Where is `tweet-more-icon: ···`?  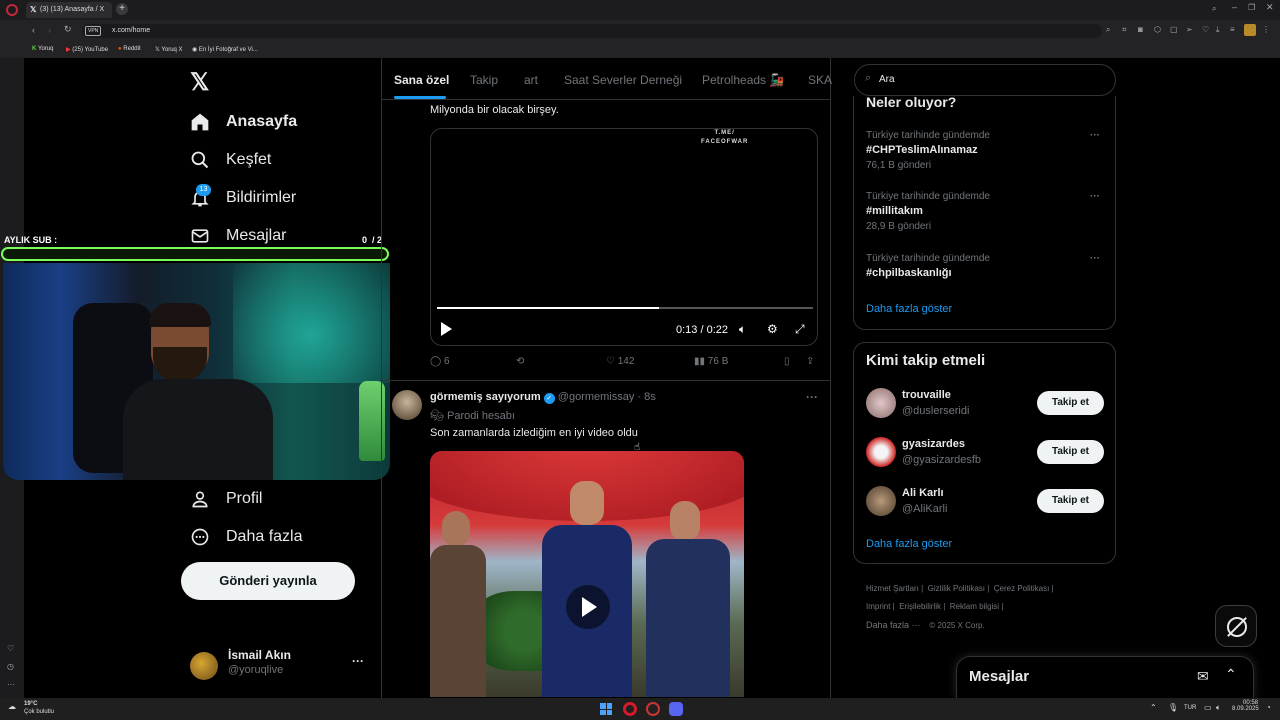 tweet-more-icon: ··· is located at coordinates (812, 397).